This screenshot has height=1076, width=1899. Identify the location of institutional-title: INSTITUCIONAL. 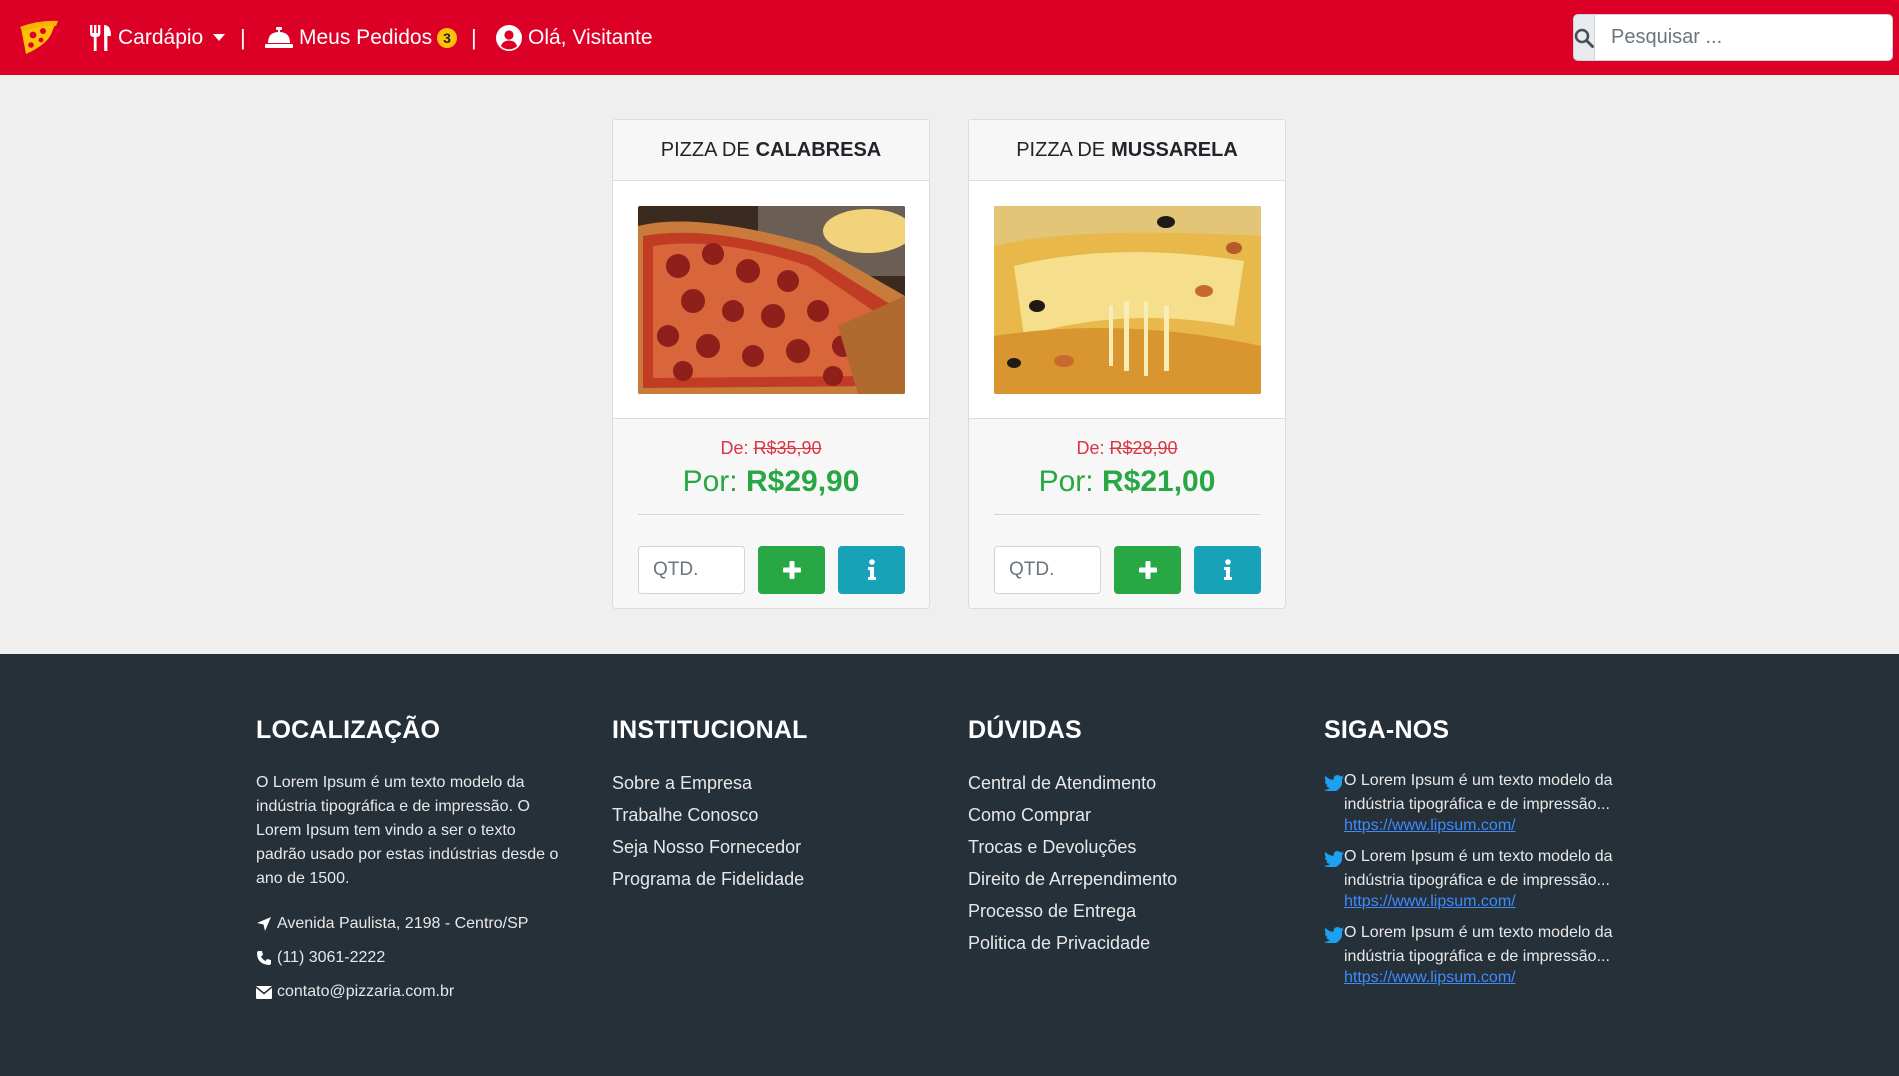
(710, 730).